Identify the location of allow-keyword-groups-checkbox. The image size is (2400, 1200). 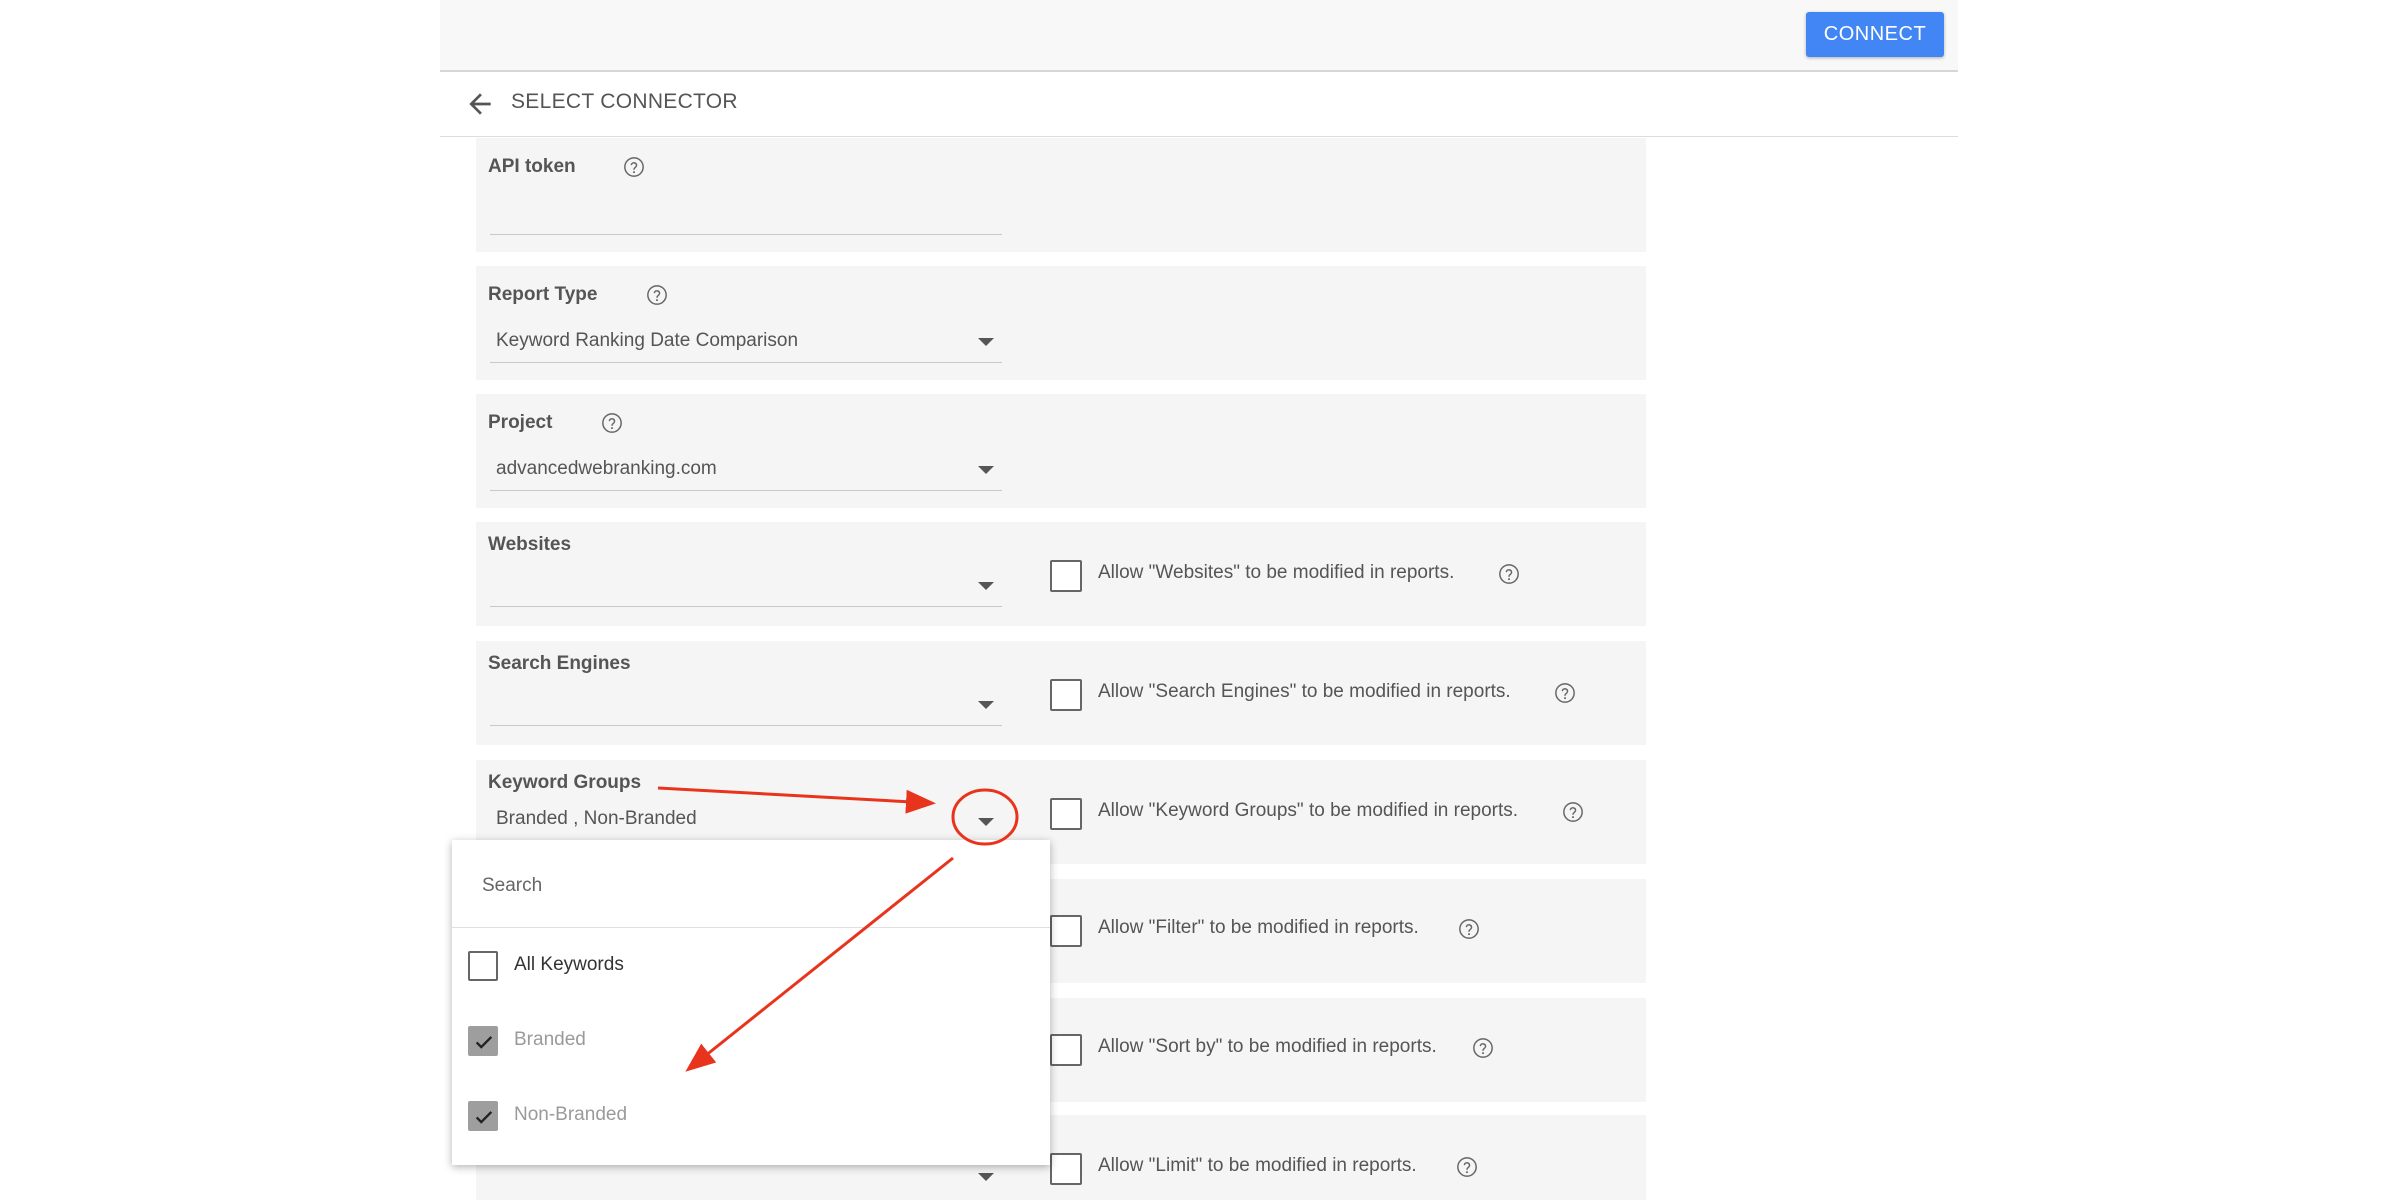
(1066, 814).